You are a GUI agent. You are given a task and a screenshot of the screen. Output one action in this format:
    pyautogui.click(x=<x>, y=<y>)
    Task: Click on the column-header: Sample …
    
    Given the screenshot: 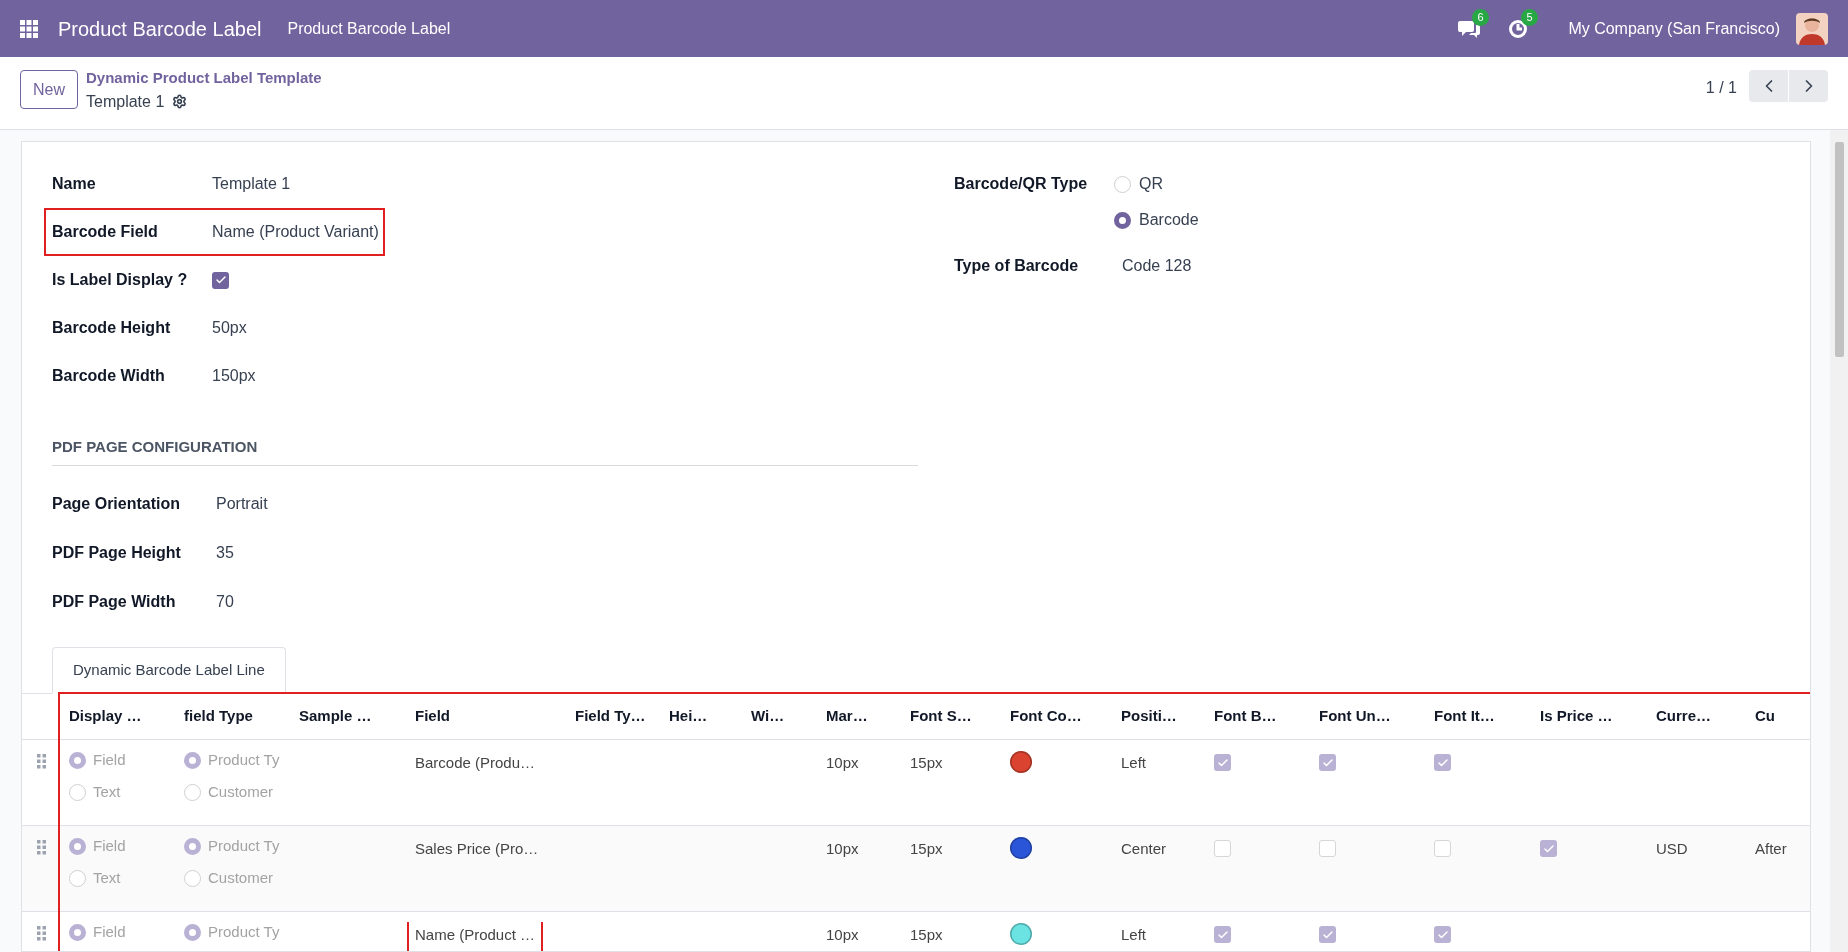 What is the action you would take?
    pyautogui.click(x=335, y=715)
    